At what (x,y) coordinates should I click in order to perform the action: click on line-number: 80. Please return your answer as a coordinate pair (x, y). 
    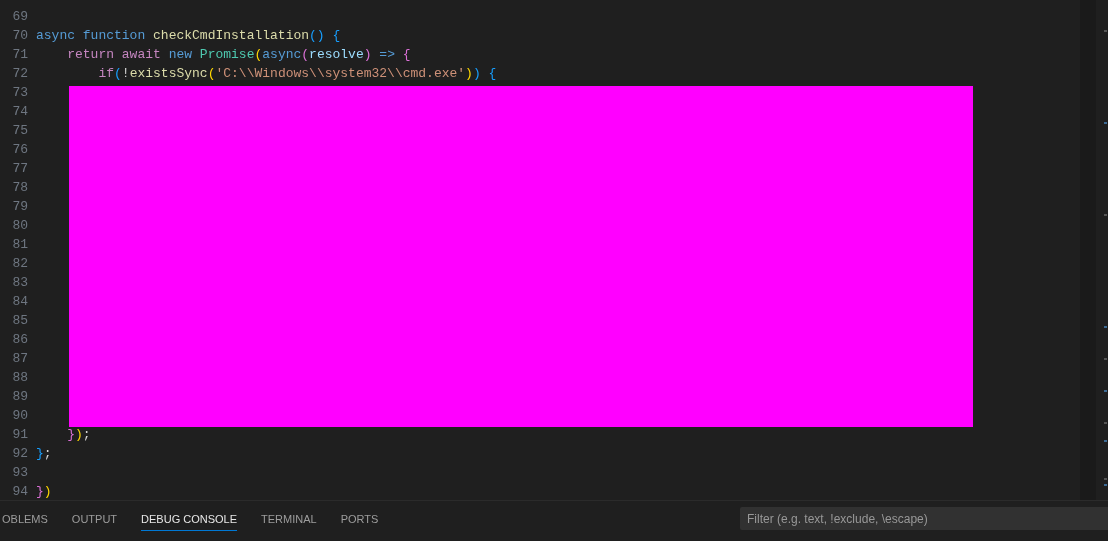
    Looking at the image, I should click on (19, 225).